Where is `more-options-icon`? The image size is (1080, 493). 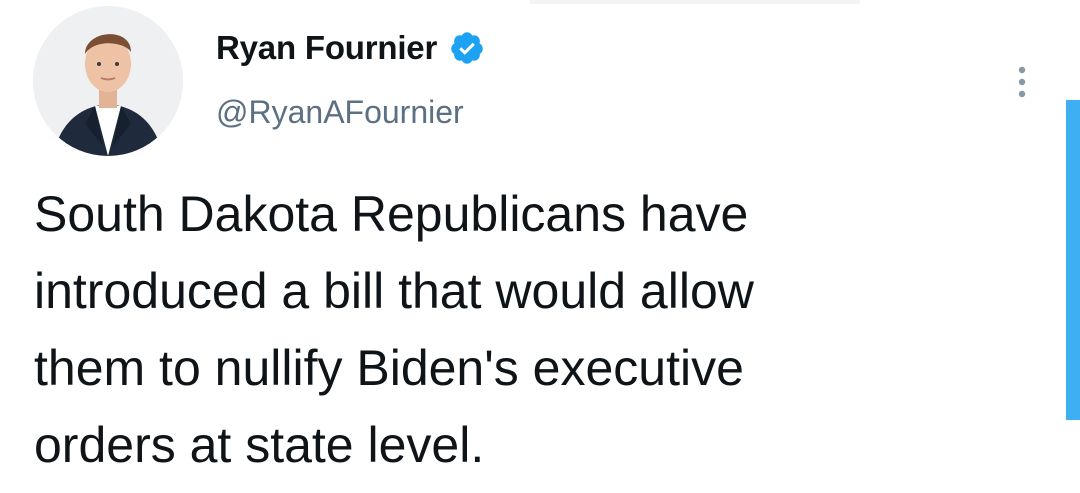 more-options-icon is located at coordinates (1022, 82).